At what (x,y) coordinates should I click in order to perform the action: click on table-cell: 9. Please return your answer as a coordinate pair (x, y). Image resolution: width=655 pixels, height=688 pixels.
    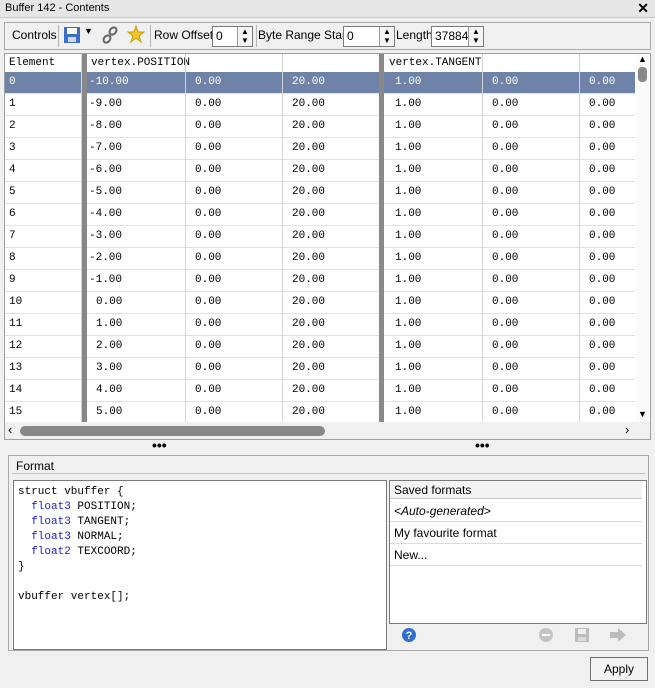
    Looking at the image, I should click on (12, 280).